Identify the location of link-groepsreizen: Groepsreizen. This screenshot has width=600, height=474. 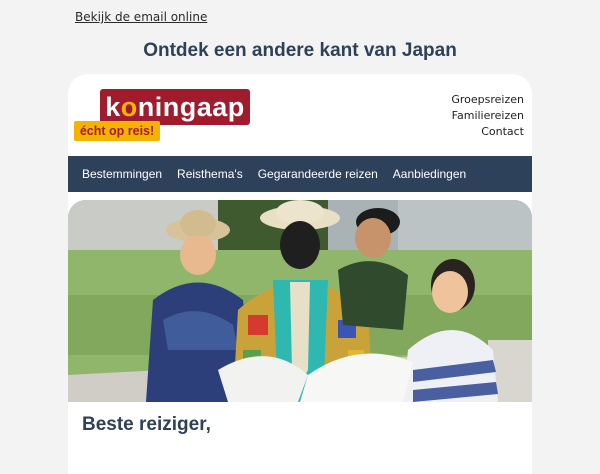
(487, 100).